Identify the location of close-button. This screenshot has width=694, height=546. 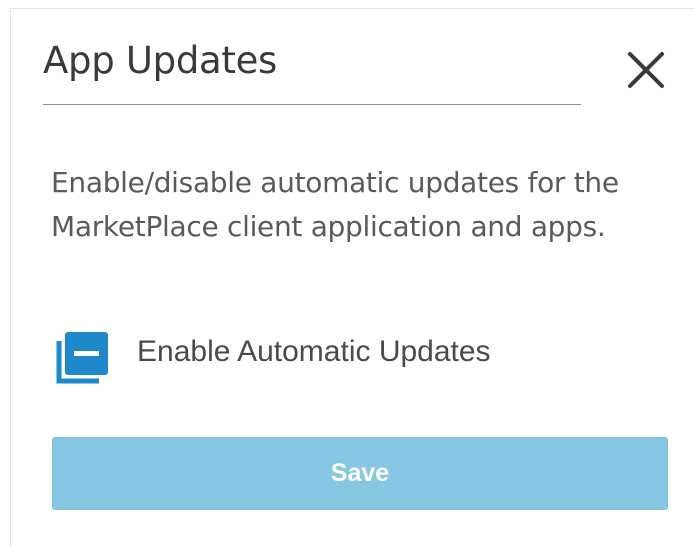
(646, 70).